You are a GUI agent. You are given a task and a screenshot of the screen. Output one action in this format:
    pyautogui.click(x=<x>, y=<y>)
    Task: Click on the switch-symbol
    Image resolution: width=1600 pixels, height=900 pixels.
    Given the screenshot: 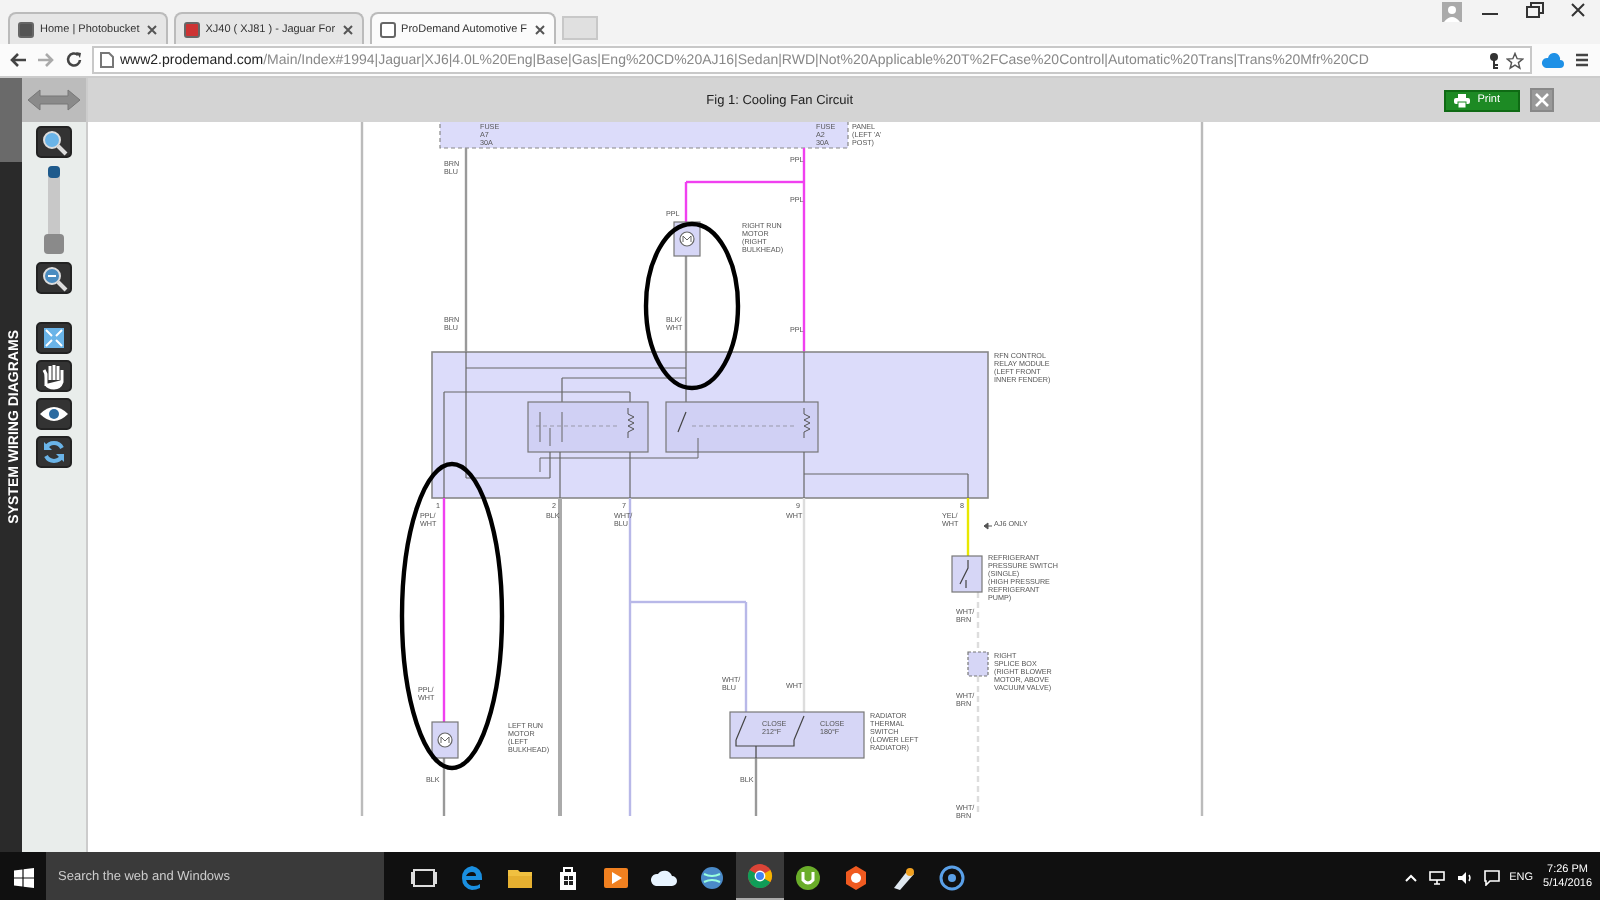 What is the action you would take?
    pyautogui.click(x=967, y=574)
    